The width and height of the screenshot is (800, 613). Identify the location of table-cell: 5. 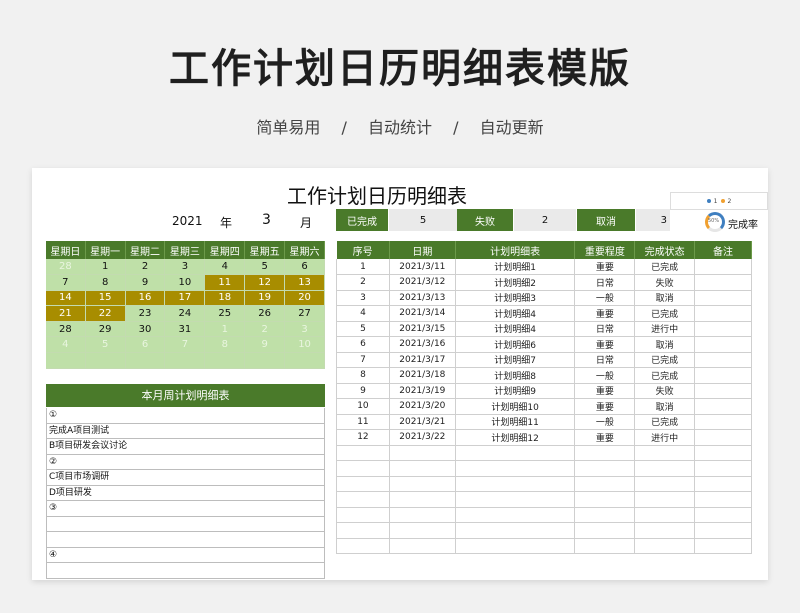
(363, 329).